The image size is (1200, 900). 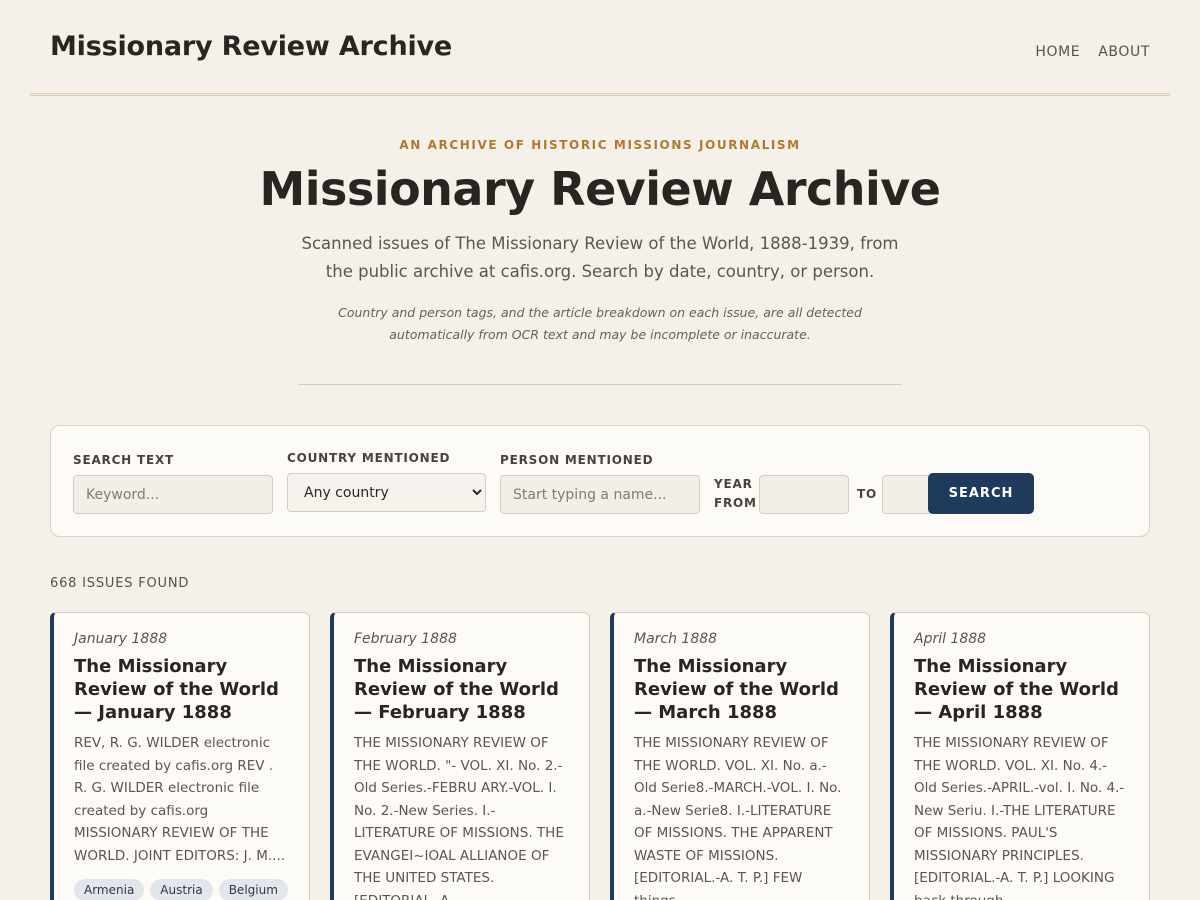 What do you see at coordinates (804, 494) in the screenshot?
I see `year-from-input` at bounding box center [804, 494].